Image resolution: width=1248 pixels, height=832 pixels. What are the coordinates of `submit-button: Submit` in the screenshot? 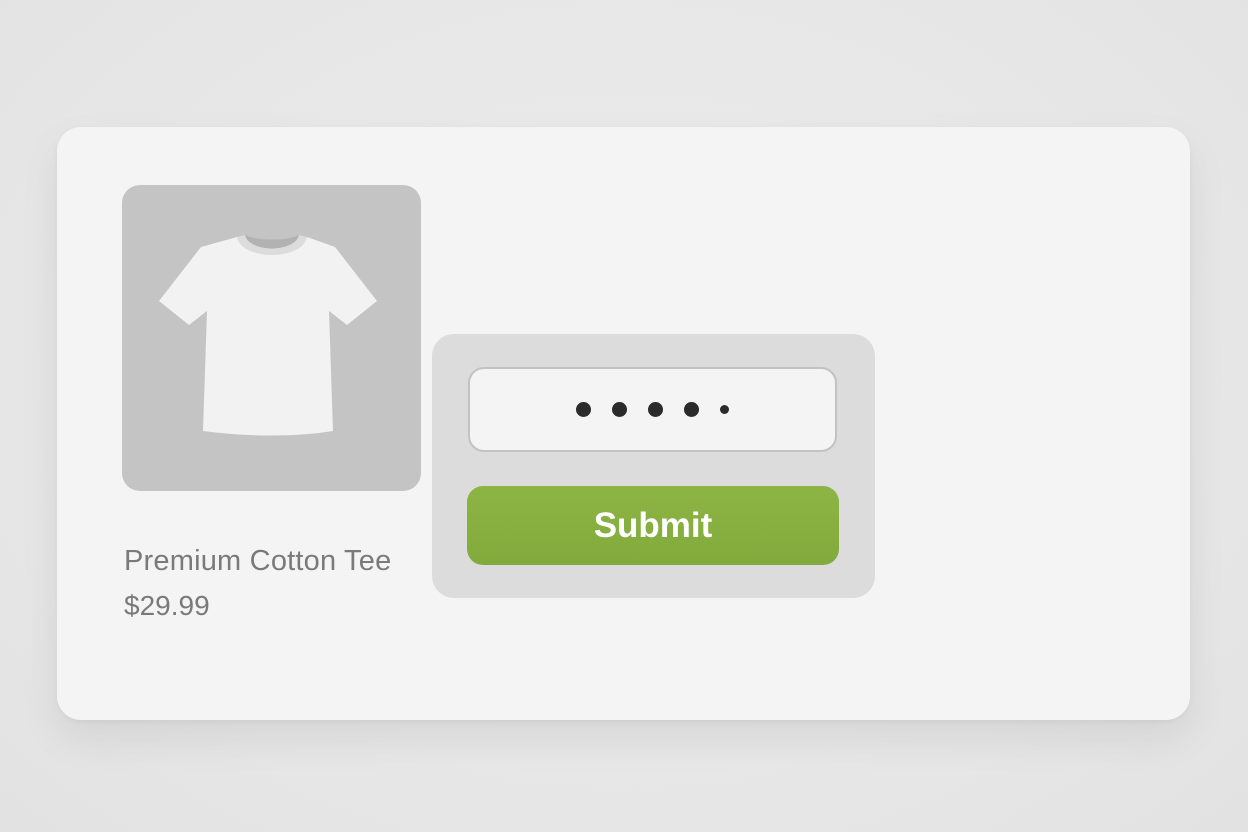 It's located at (653, 525).